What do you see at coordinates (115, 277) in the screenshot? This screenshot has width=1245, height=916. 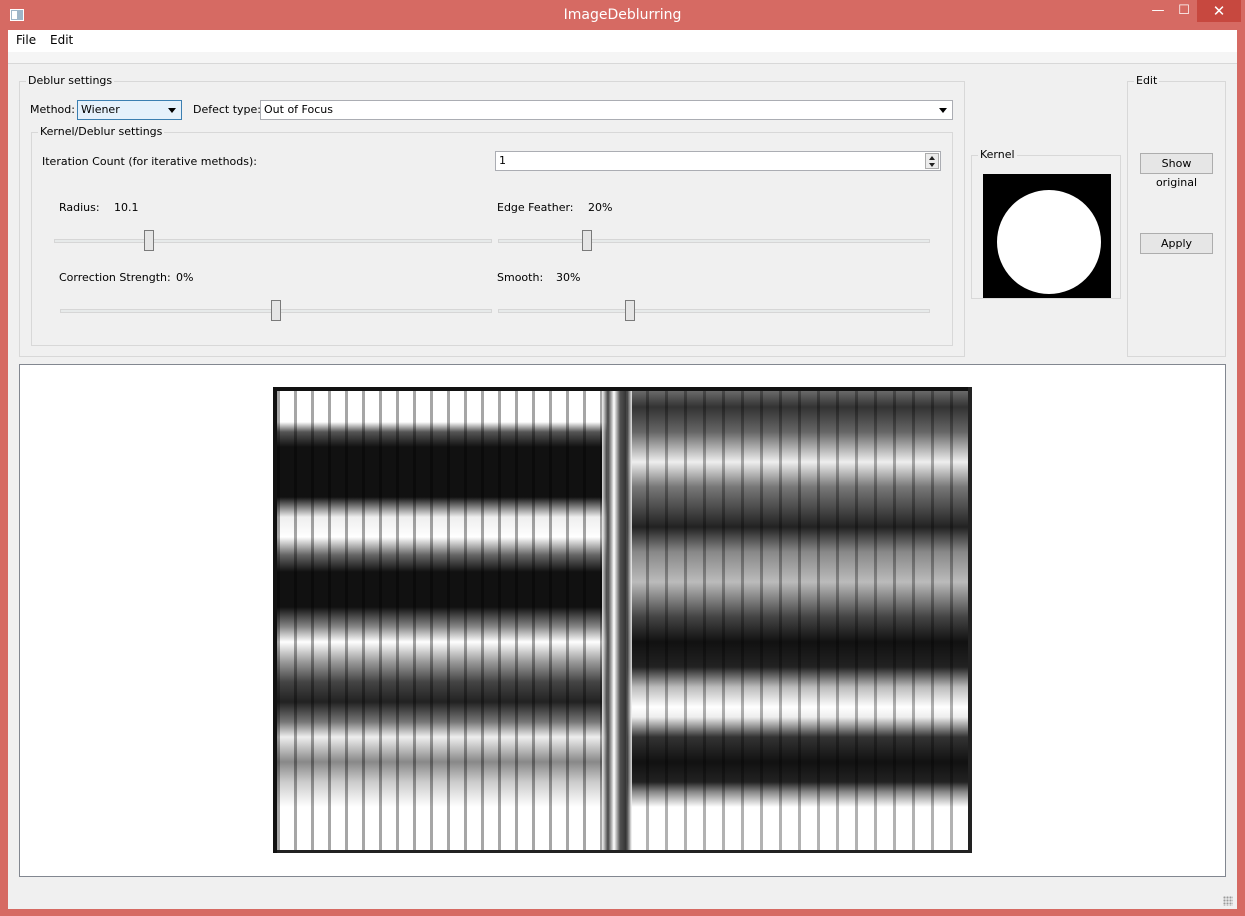 I see `correction-strength-label: Correction Strength:` at bounding box center [115, 277].